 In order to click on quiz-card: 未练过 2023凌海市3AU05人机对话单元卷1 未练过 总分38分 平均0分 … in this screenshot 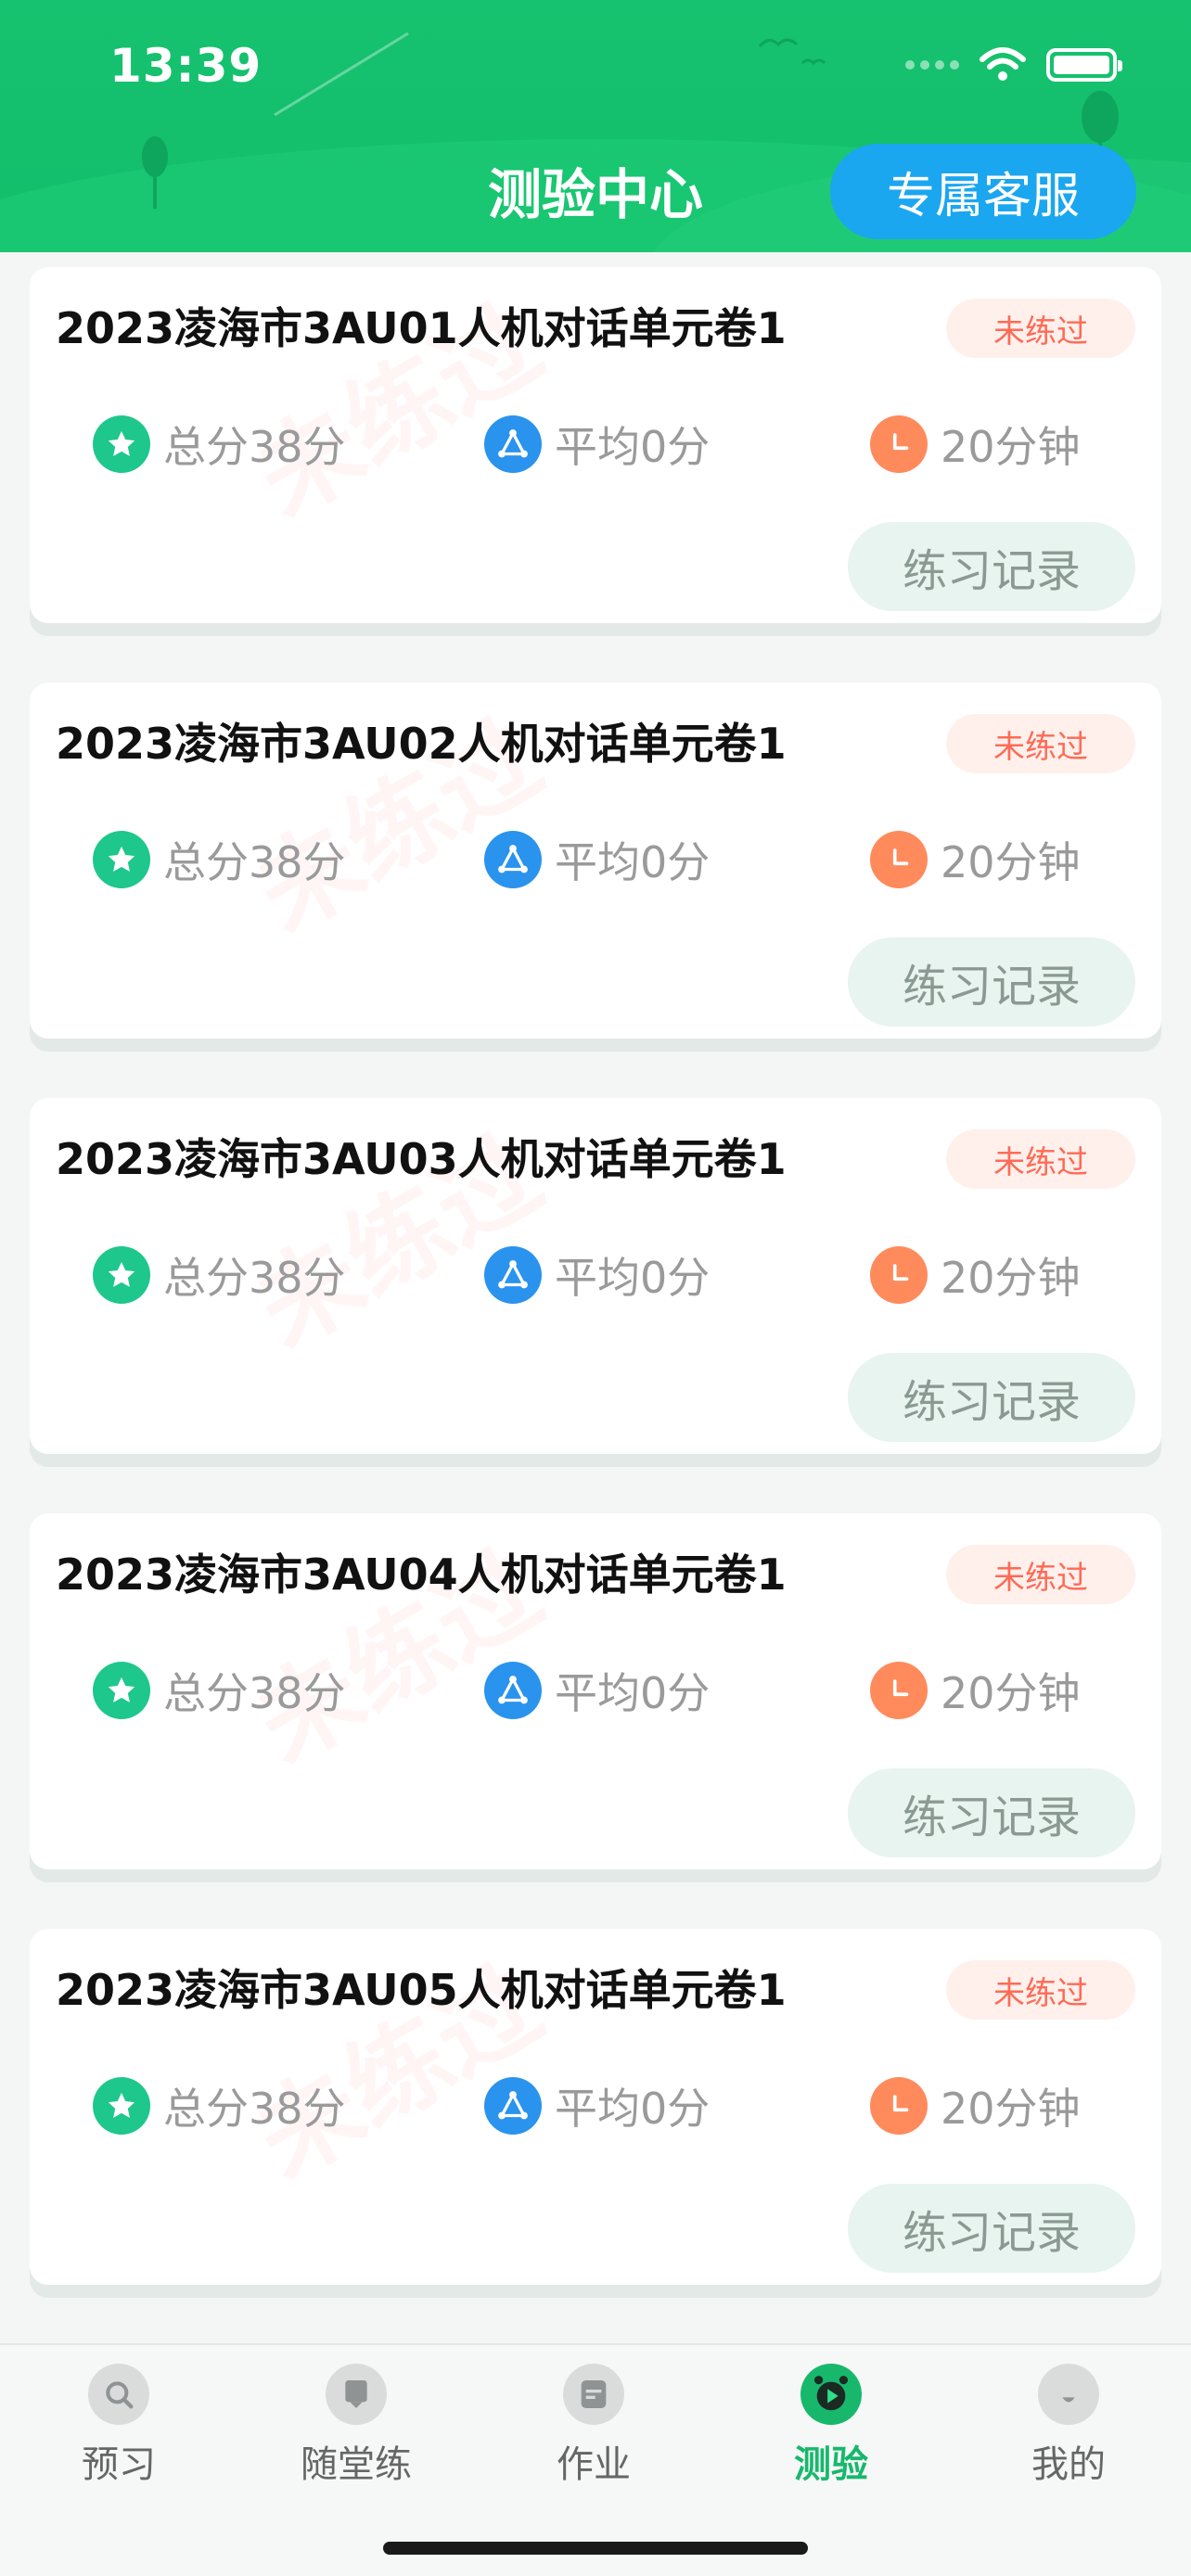, I will do `click(595, 2113)`.